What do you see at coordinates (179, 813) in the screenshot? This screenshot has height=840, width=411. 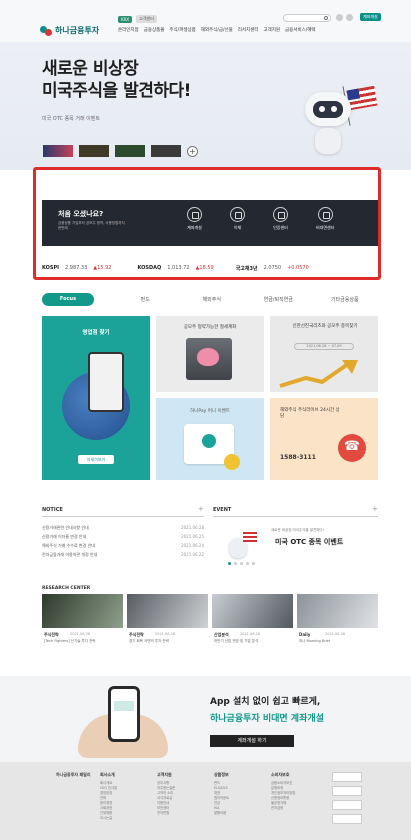 I see `footer-link: 전자민원` at bounding box center [179, 813].